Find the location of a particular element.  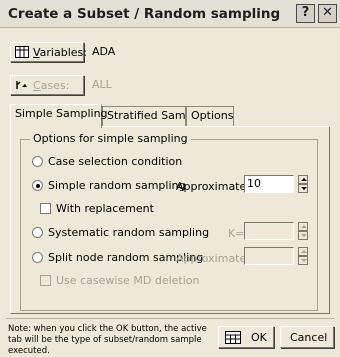

cases-button: Cases: is located at coordinates (47, 85).